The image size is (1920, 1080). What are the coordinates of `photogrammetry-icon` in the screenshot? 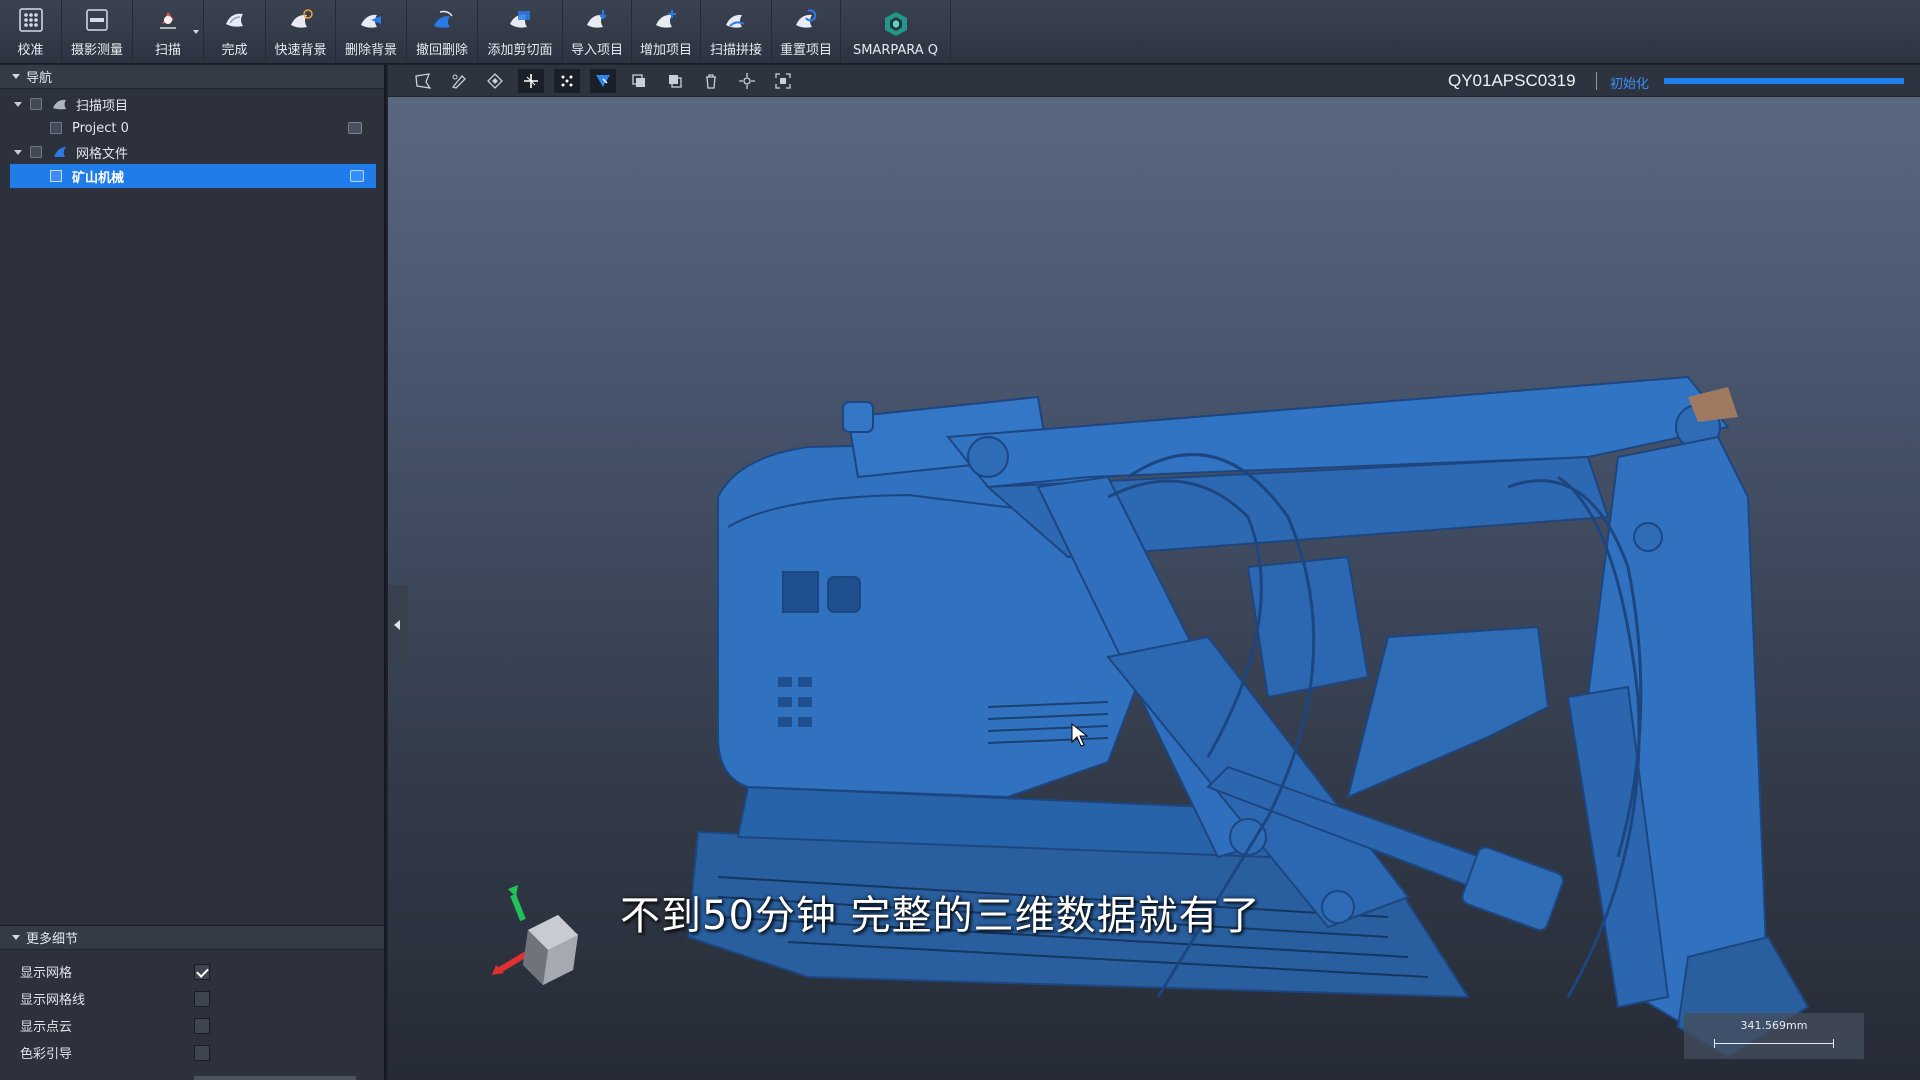 It's located at (97, 20).